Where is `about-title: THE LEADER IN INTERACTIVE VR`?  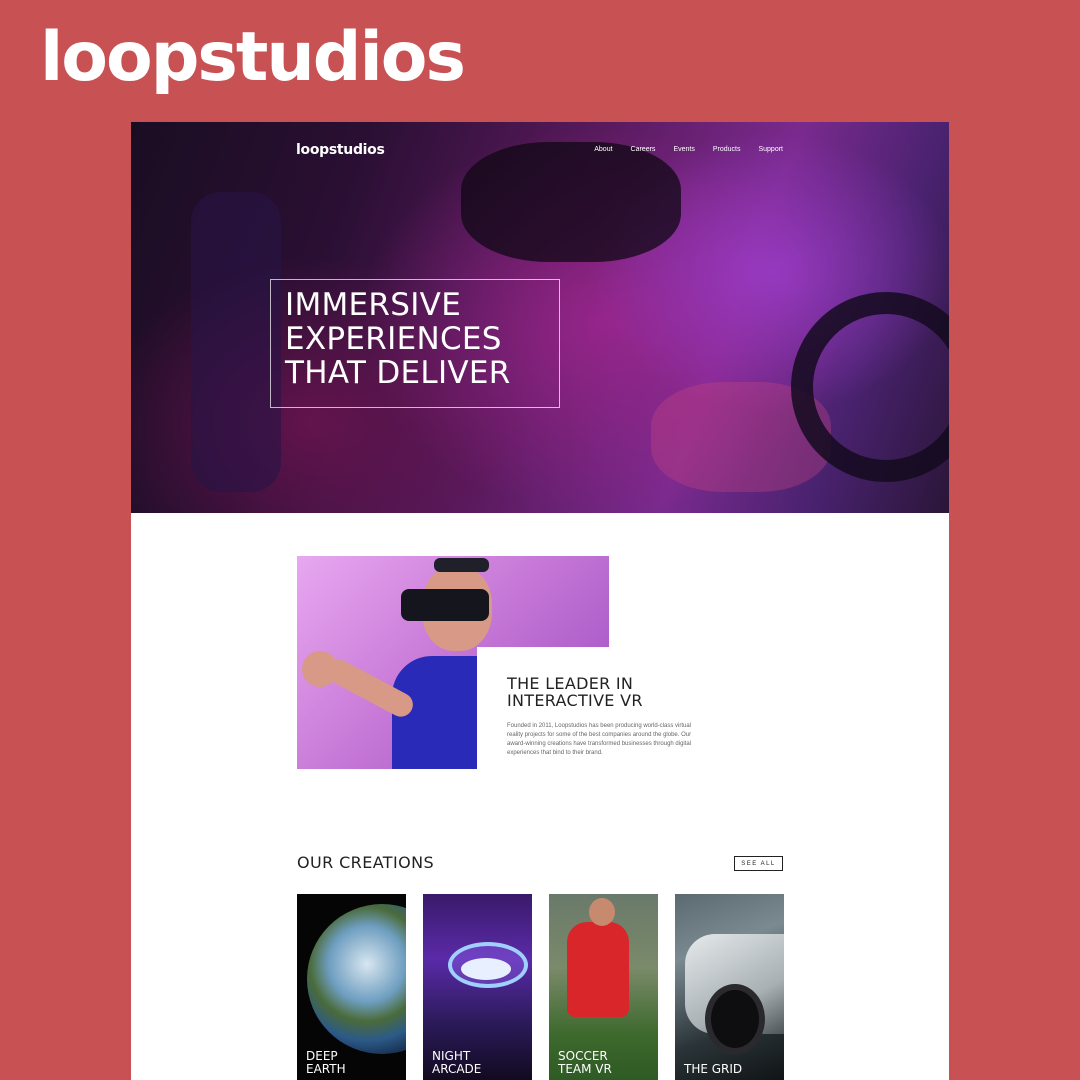
about-title: THE LEADER IN INTERACTIVE VR is located at coordinates (672, 692).